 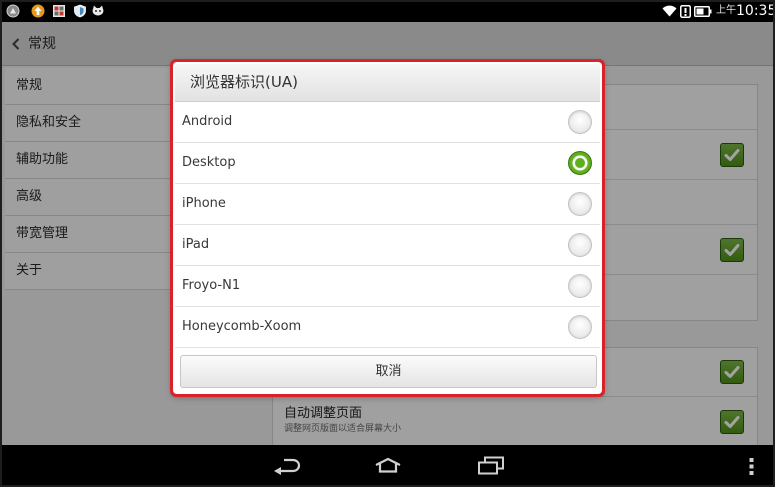 I want to click on dialog-footer: 取消, so click(x=387, y=370).